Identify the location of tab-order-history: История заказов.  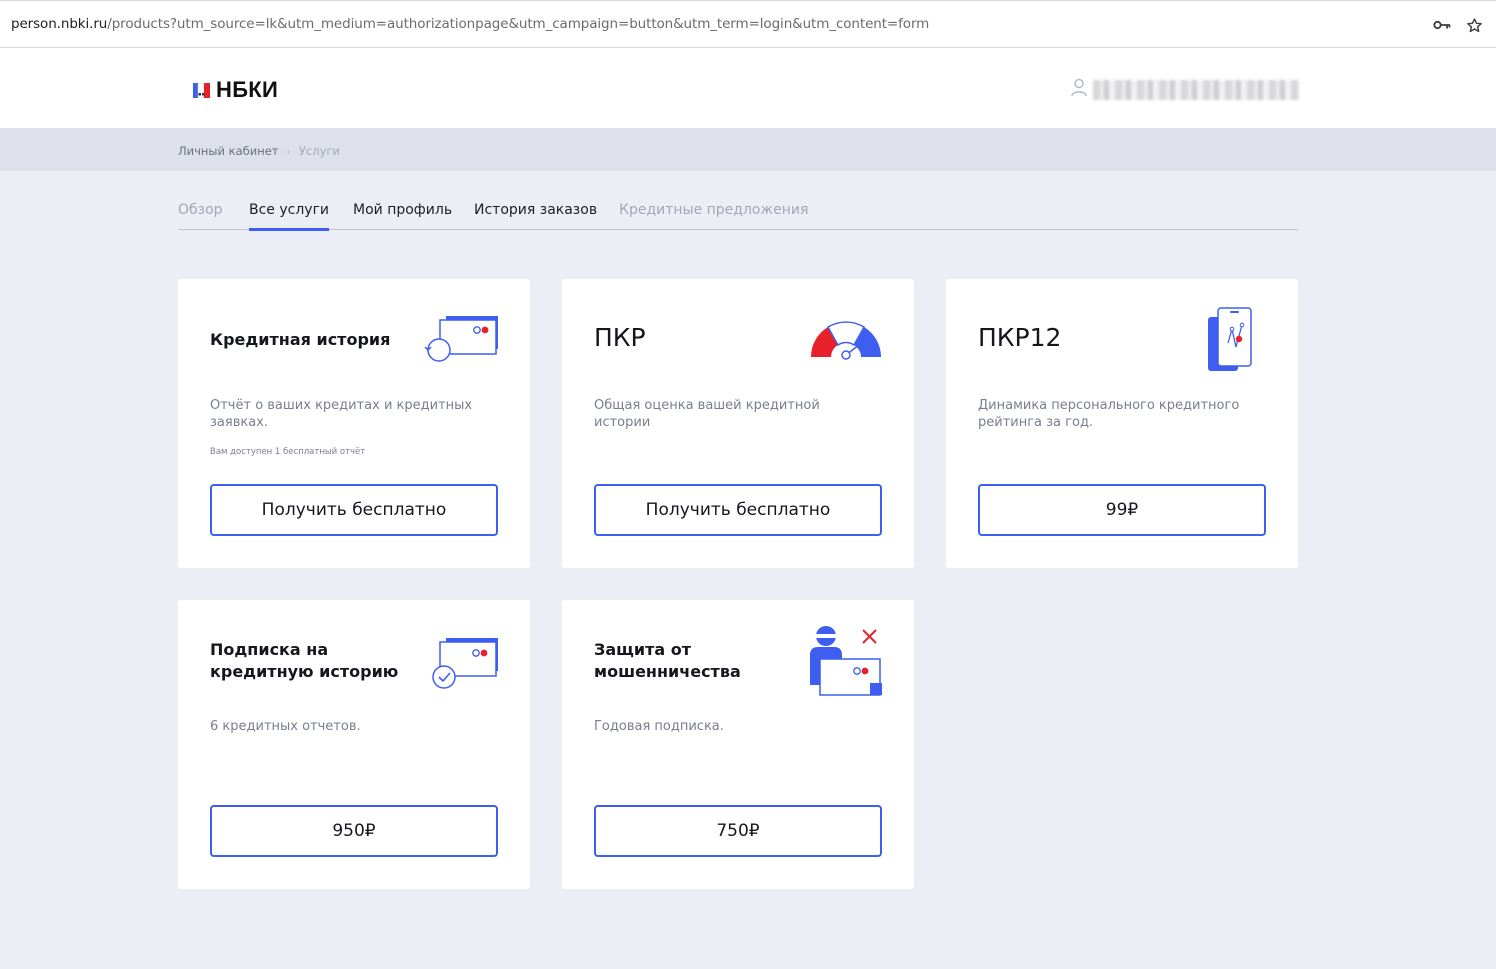
(535, 216).